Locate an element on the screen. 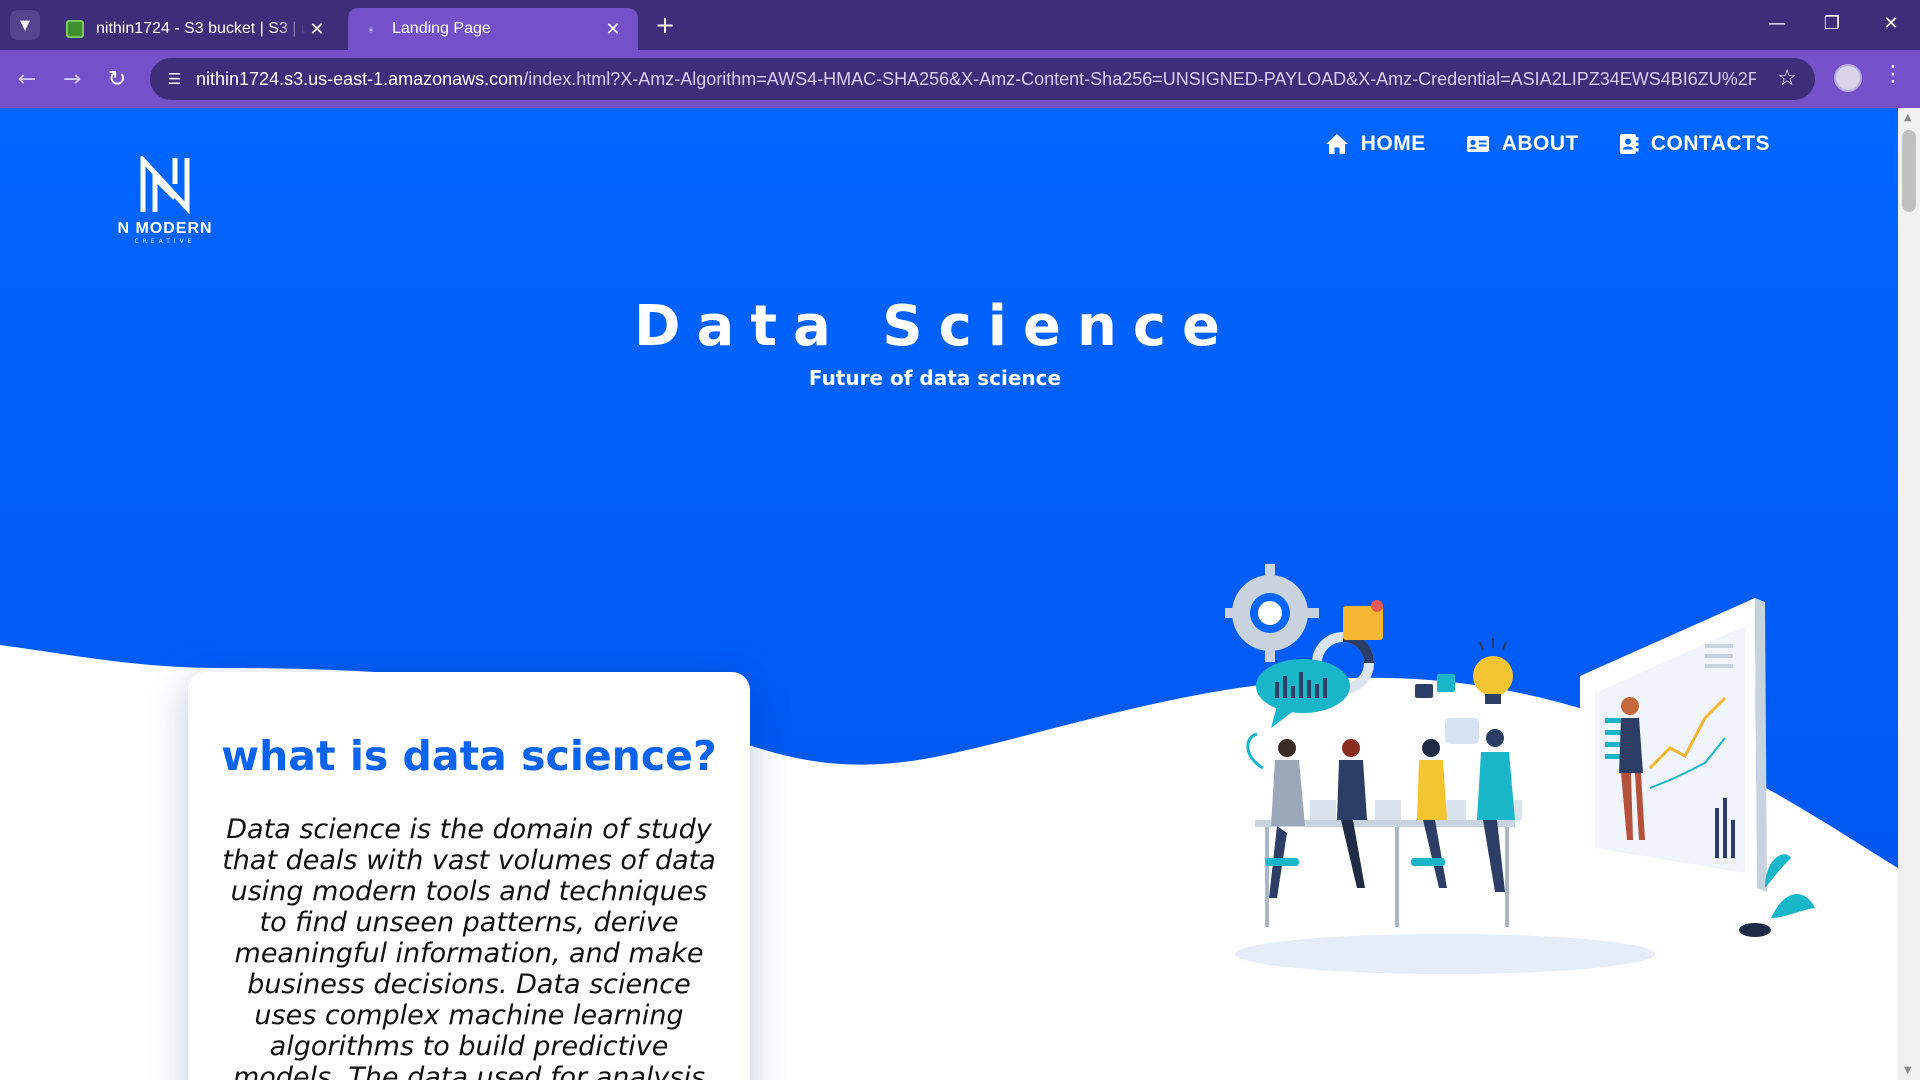  data-team-illustration is located at coordinates (1520, 769).